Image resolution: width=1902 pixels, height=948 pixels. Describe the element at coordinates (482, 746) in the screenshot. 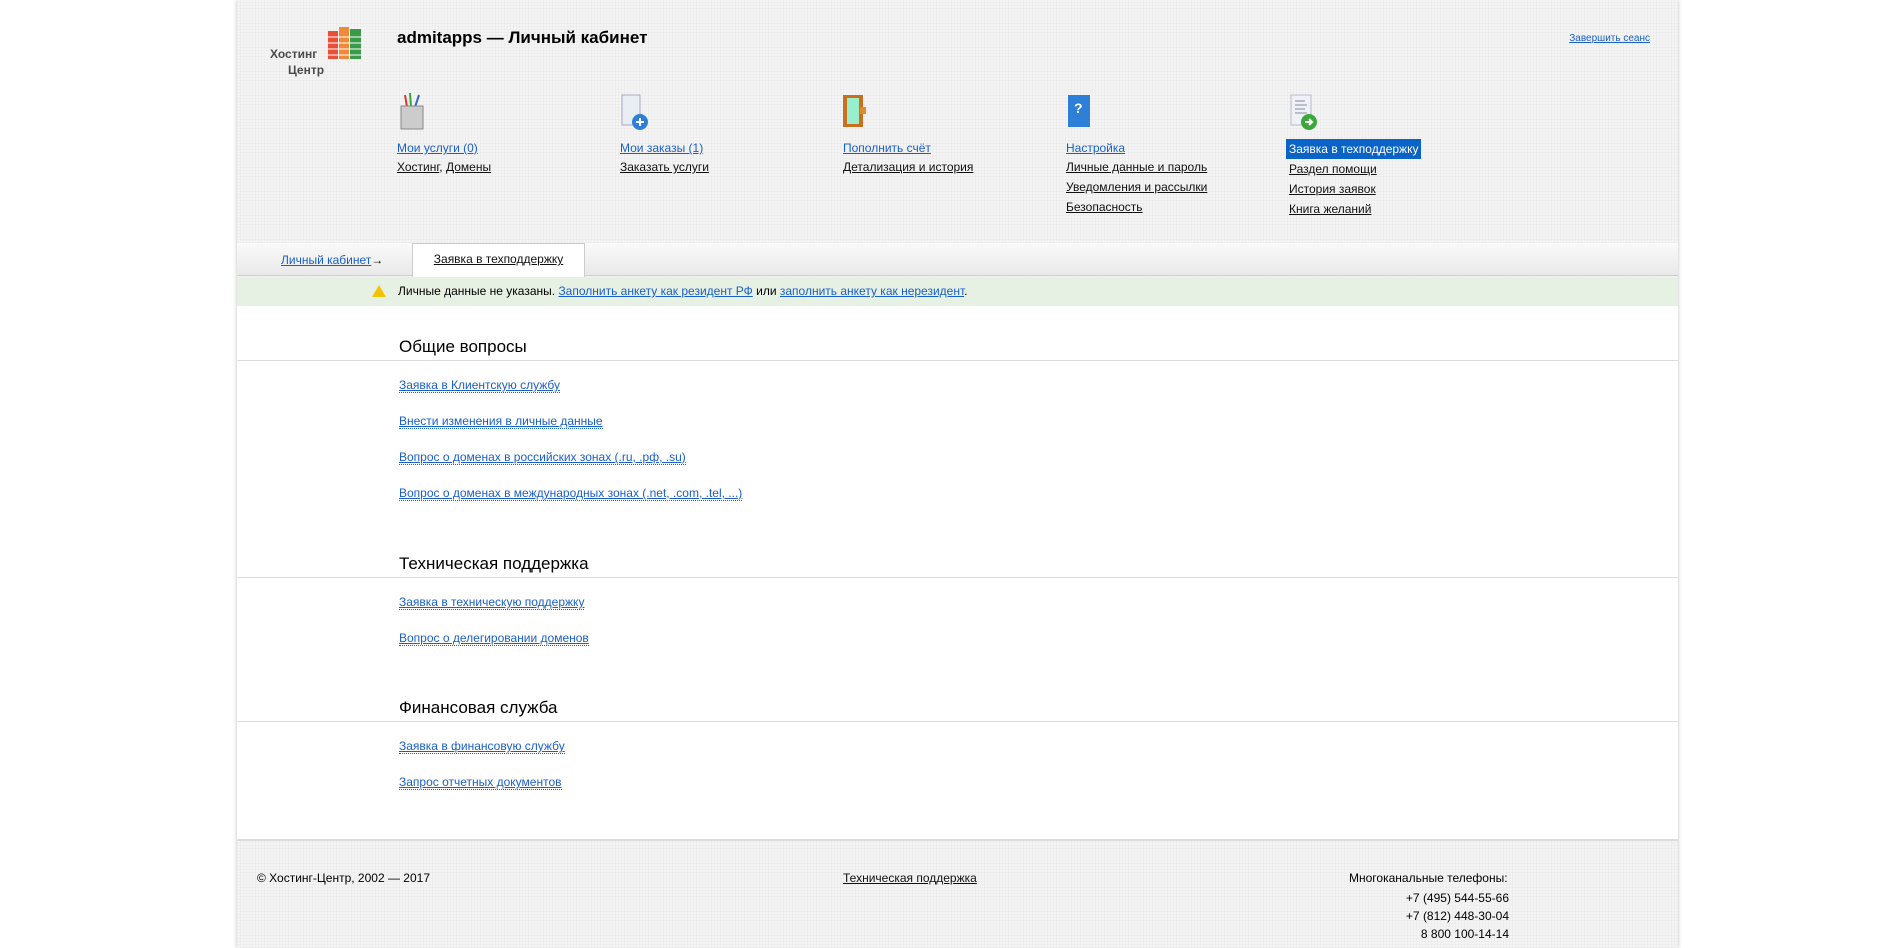

I see `link-item: Заявка в финансовую службу` at that location.